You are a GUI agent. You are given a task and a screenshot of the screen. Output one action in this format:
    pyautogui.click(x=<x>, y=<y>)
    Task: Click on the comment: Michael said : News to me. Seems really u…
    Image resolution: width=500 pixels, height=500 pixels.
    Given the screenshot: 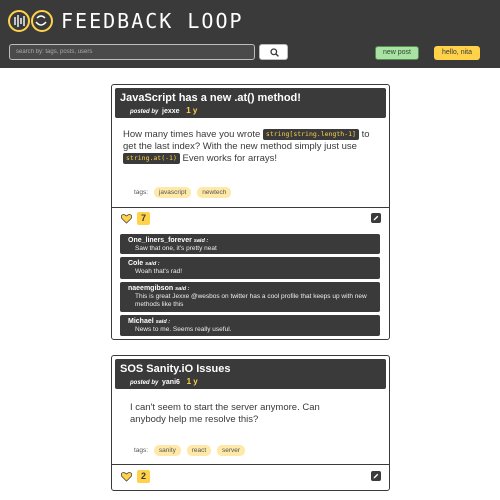 What is the action you would take?
    pyautogui.click(x=250, y=325)
    